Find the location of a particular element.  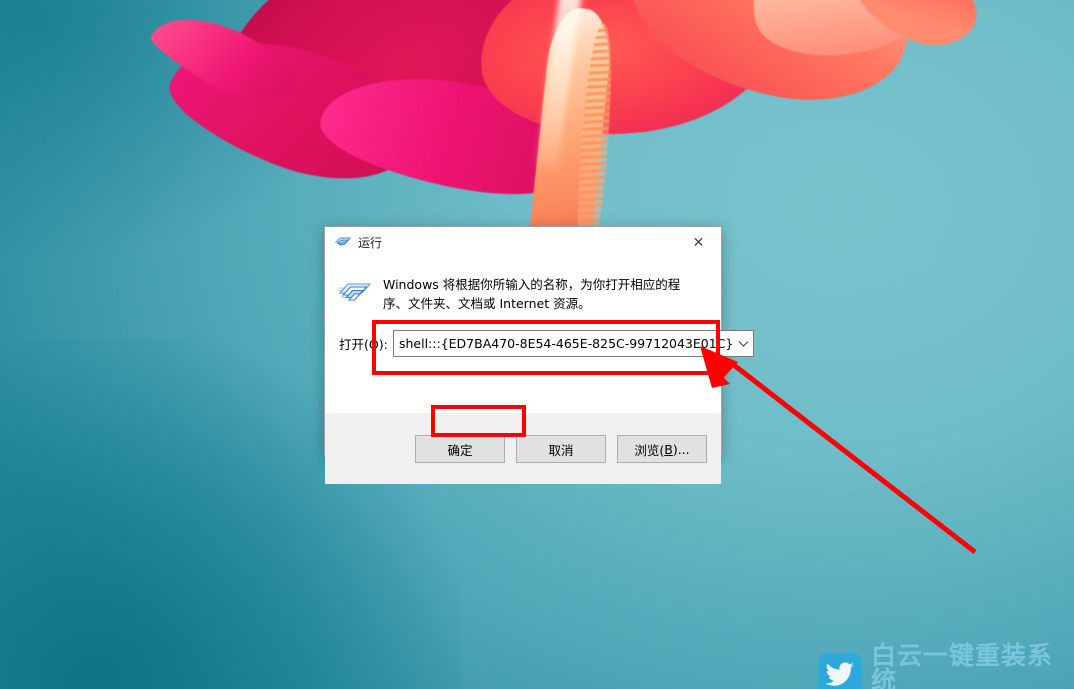

ok-button: 确定 is located at coordinates (460, 449).